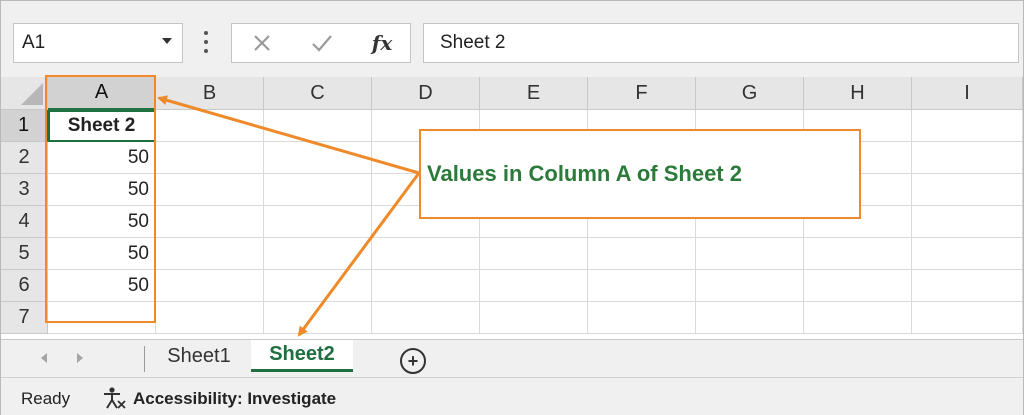 The width and height of the screenshot is (1024, 415). What do you see at coordinates (512, 358) in the screenshot?
I see `sheet-tabs-bar: Sheet1 Sheet2 +` at bounding box center [512, 358].